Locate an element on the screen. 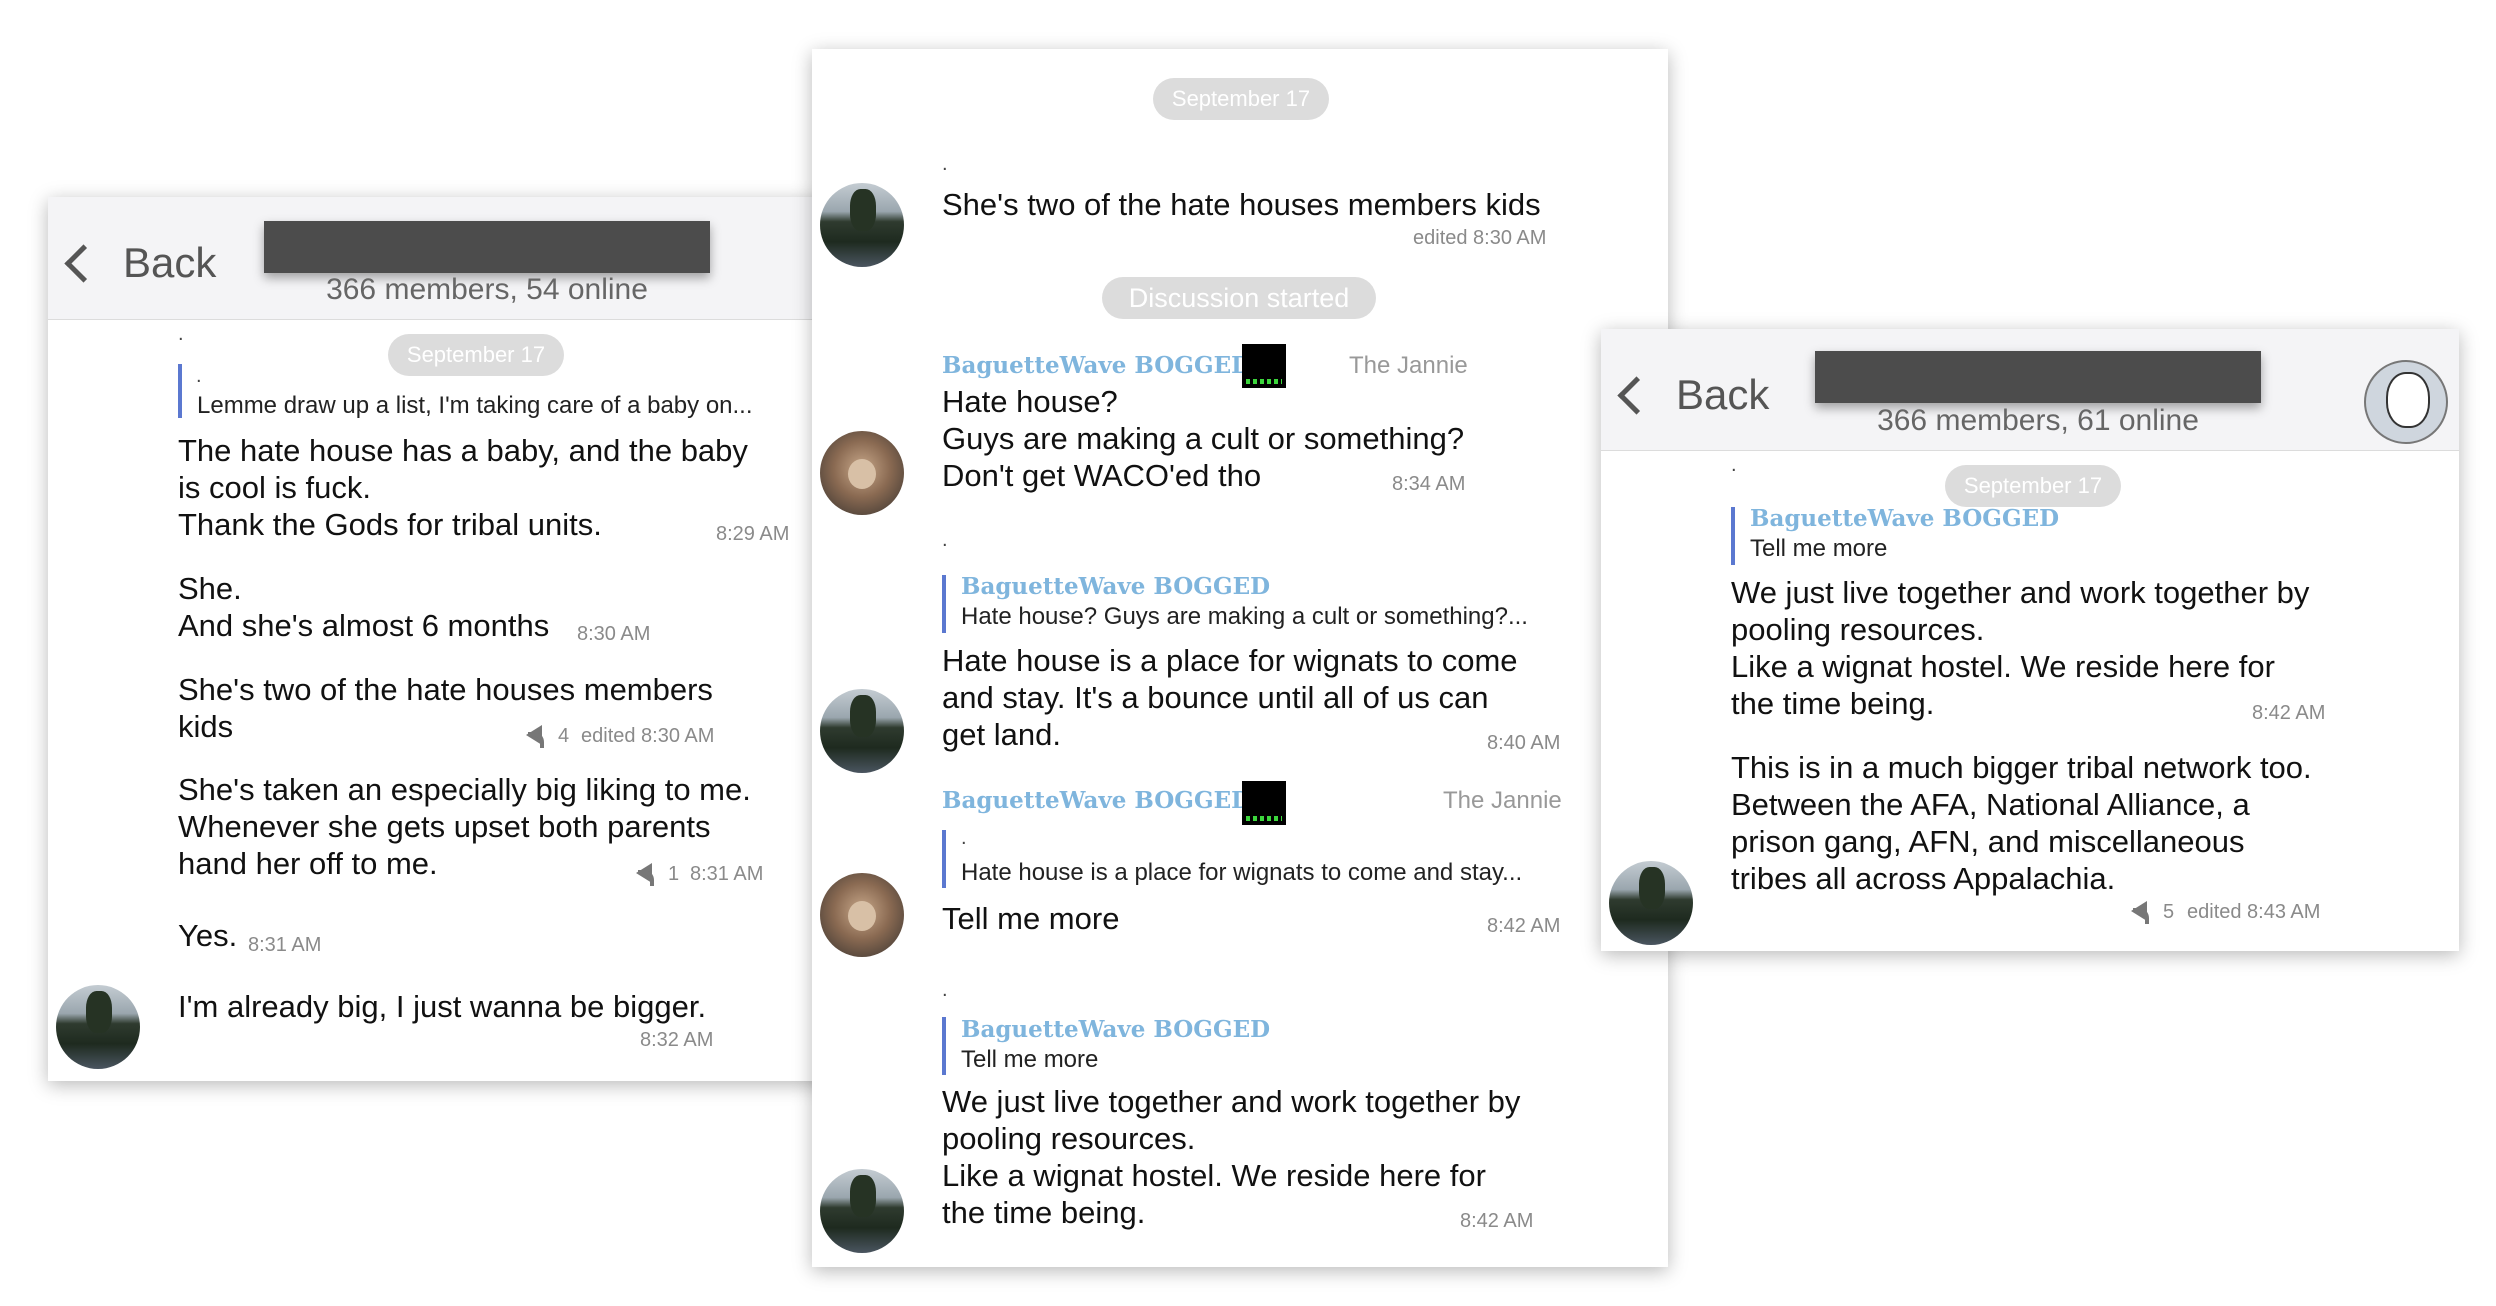 Image resolution: width=2496 pixels, height=1306 pixels. message-text: She. is located at coordinates (210, 588).